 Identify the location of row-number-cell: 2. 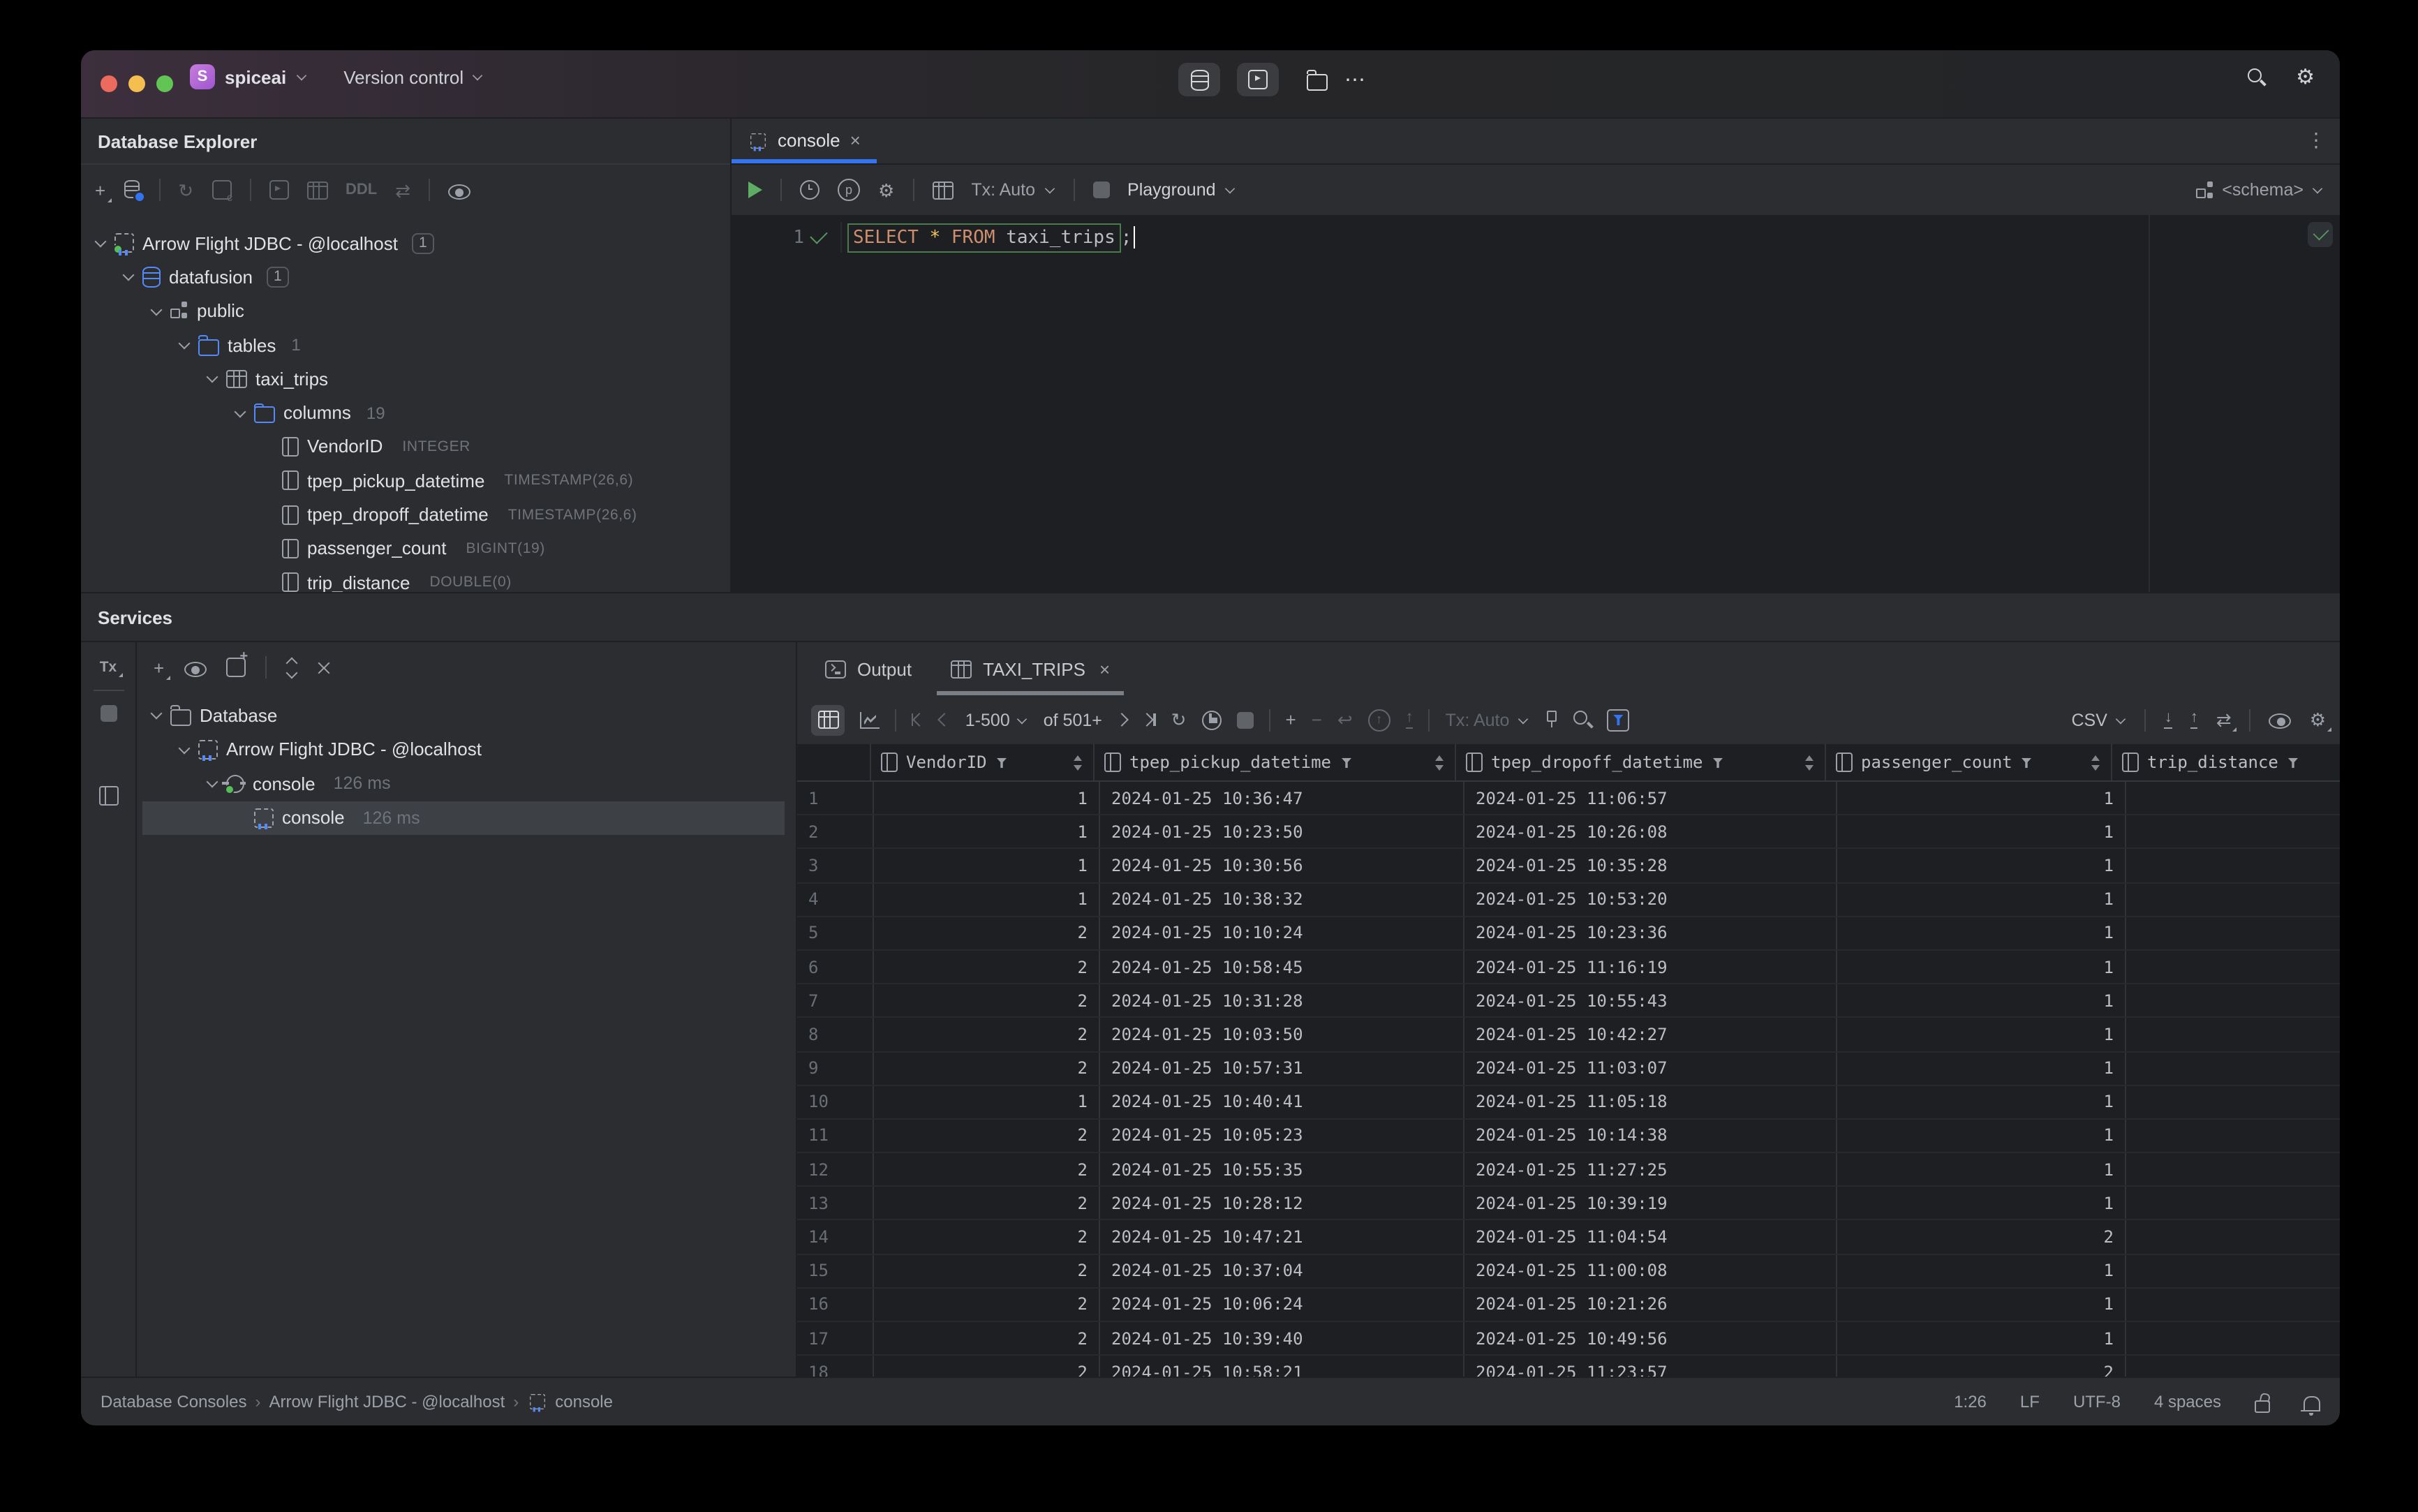
(835, 831).